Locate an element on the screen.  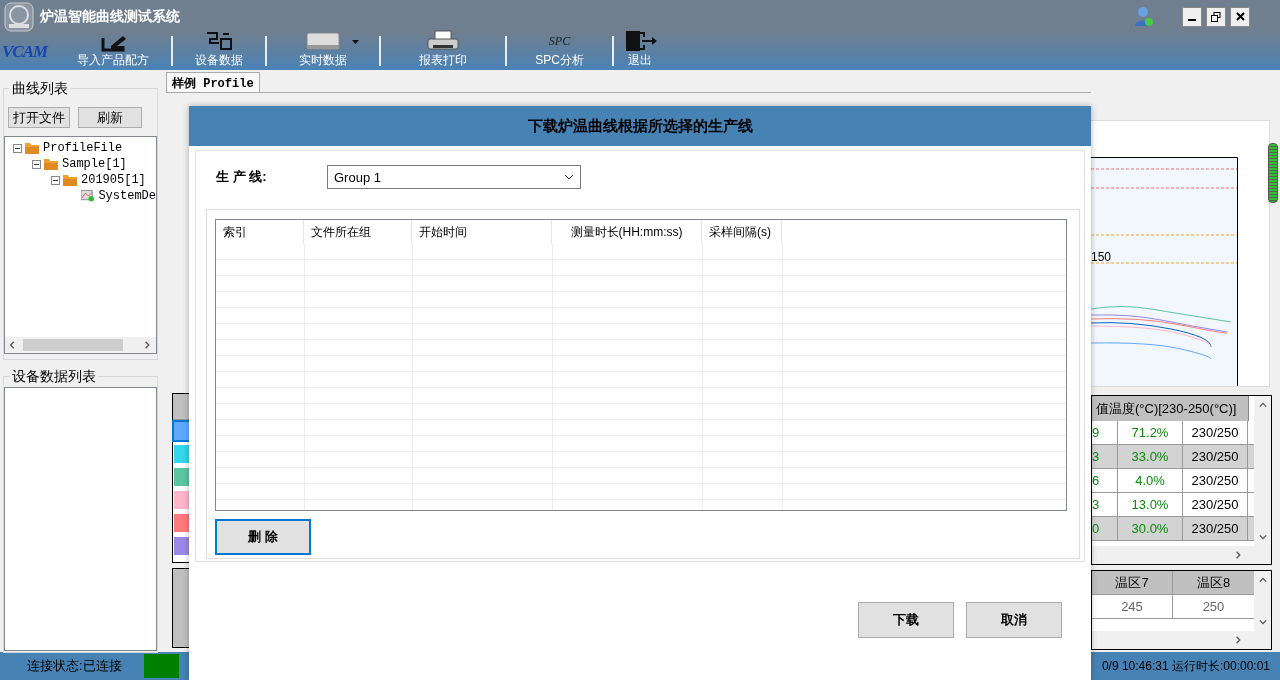
tree-item: Sample[1] is located at coordinates (94, 164).